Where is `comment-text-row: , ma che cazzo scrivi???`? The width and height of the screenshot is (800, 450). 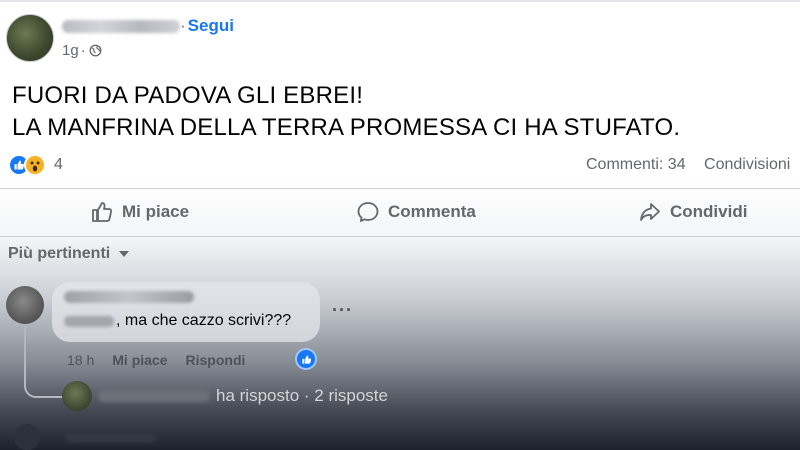 comment-text-row: , ma che cazzo scrivi??? is located at coordinates (186, 321).